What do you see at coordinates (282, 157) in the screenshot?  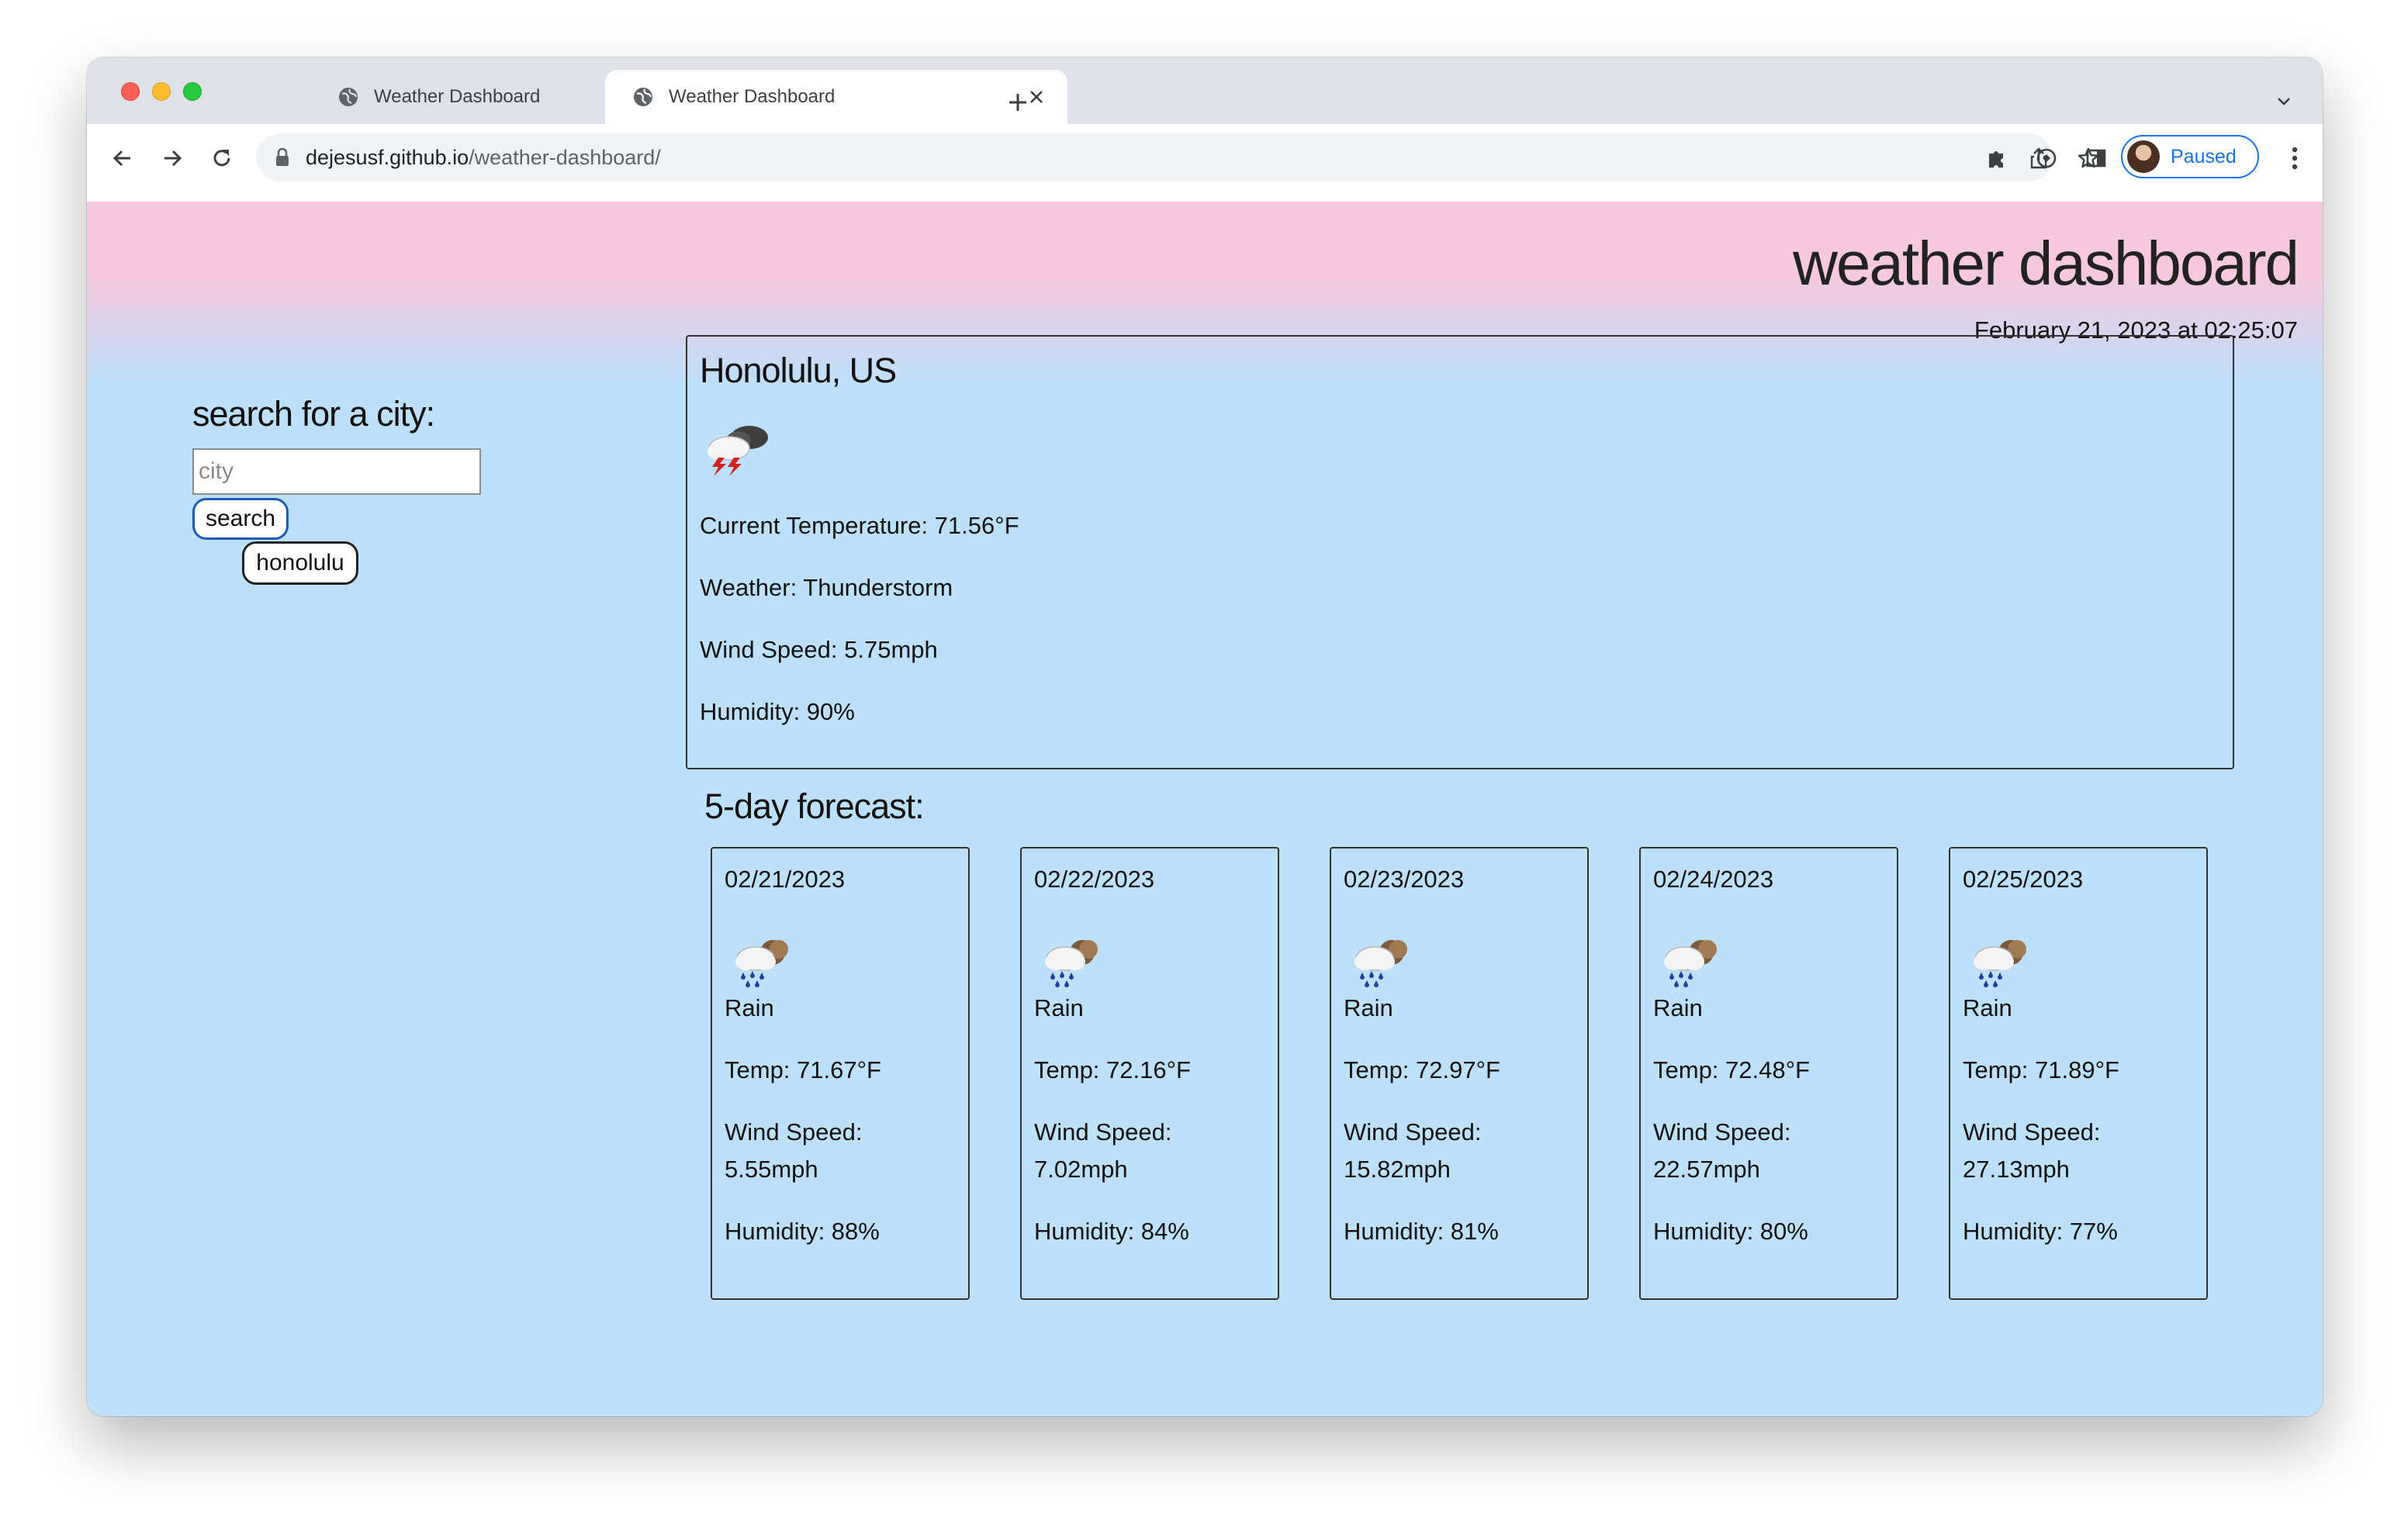 I see `lock-icon` at bounding box center [282, 157].